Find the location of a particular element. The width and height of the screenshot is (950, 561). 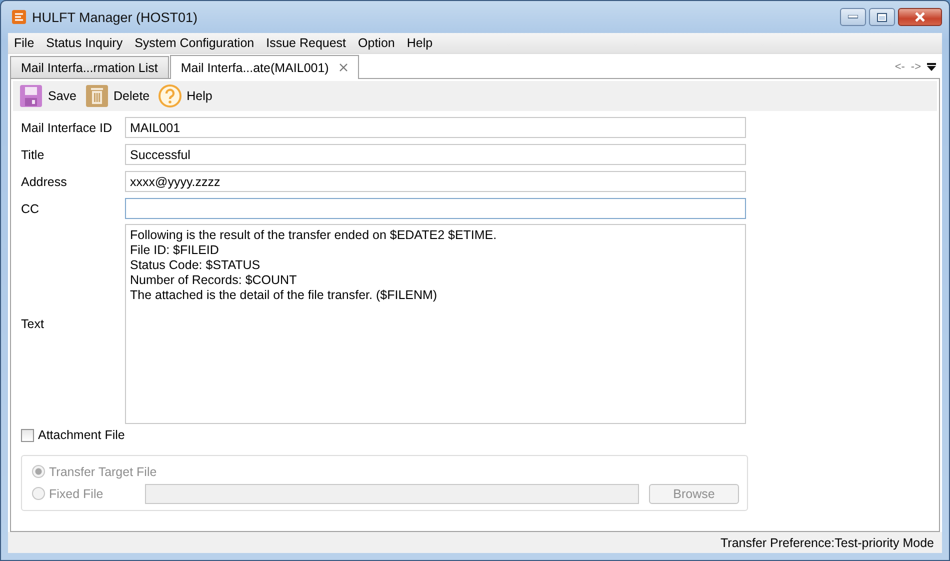

trash-icon is located at coordinates (96, 96).